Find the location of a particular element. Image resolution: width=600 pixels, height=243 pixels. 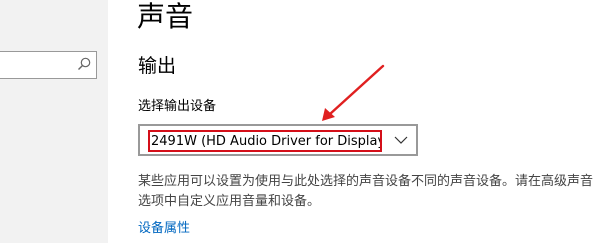

output-device-label: 选择输出设备 is located at coordinates (177, 106).